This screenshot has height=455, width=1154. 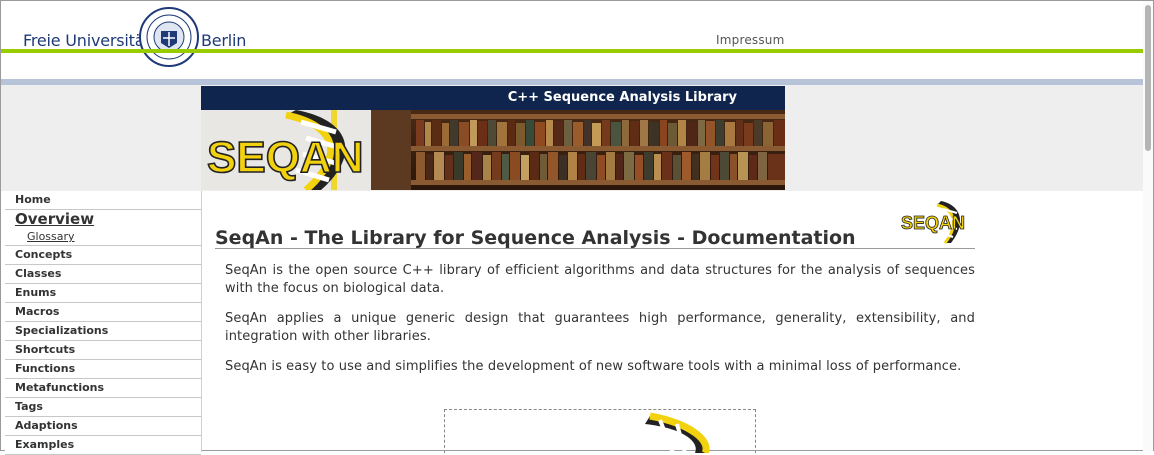 What do you see at coordinates (1148, 226) in the screenshot?
I see `page-scrollbar` at bounding box center [1148, 226].